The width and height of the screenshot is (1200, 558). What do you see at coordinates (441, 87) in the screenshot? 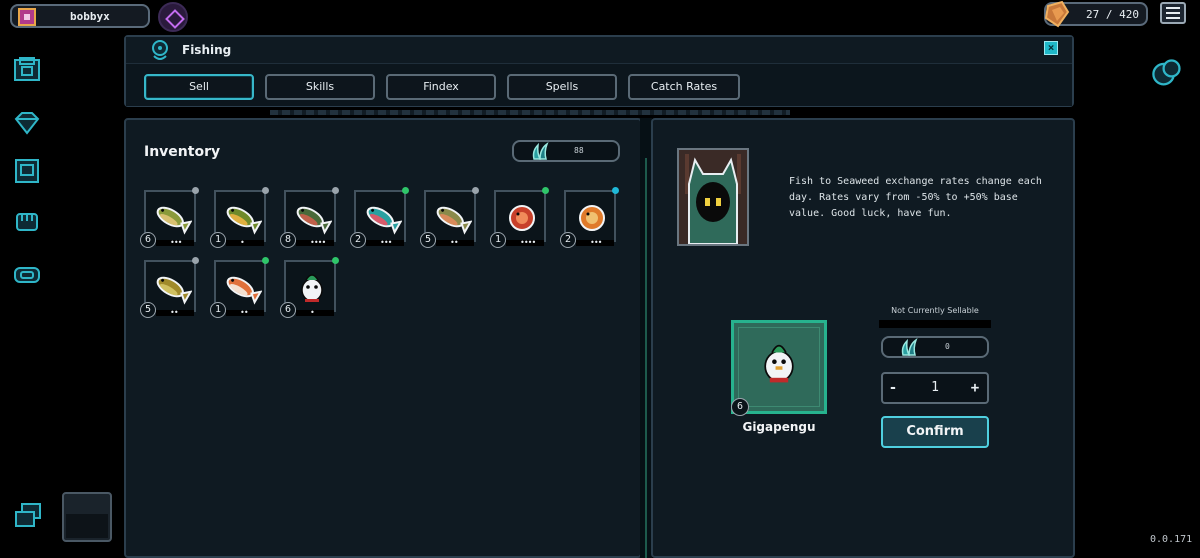
I see `tab-findex: Findex` at bounding box center [441, 87].